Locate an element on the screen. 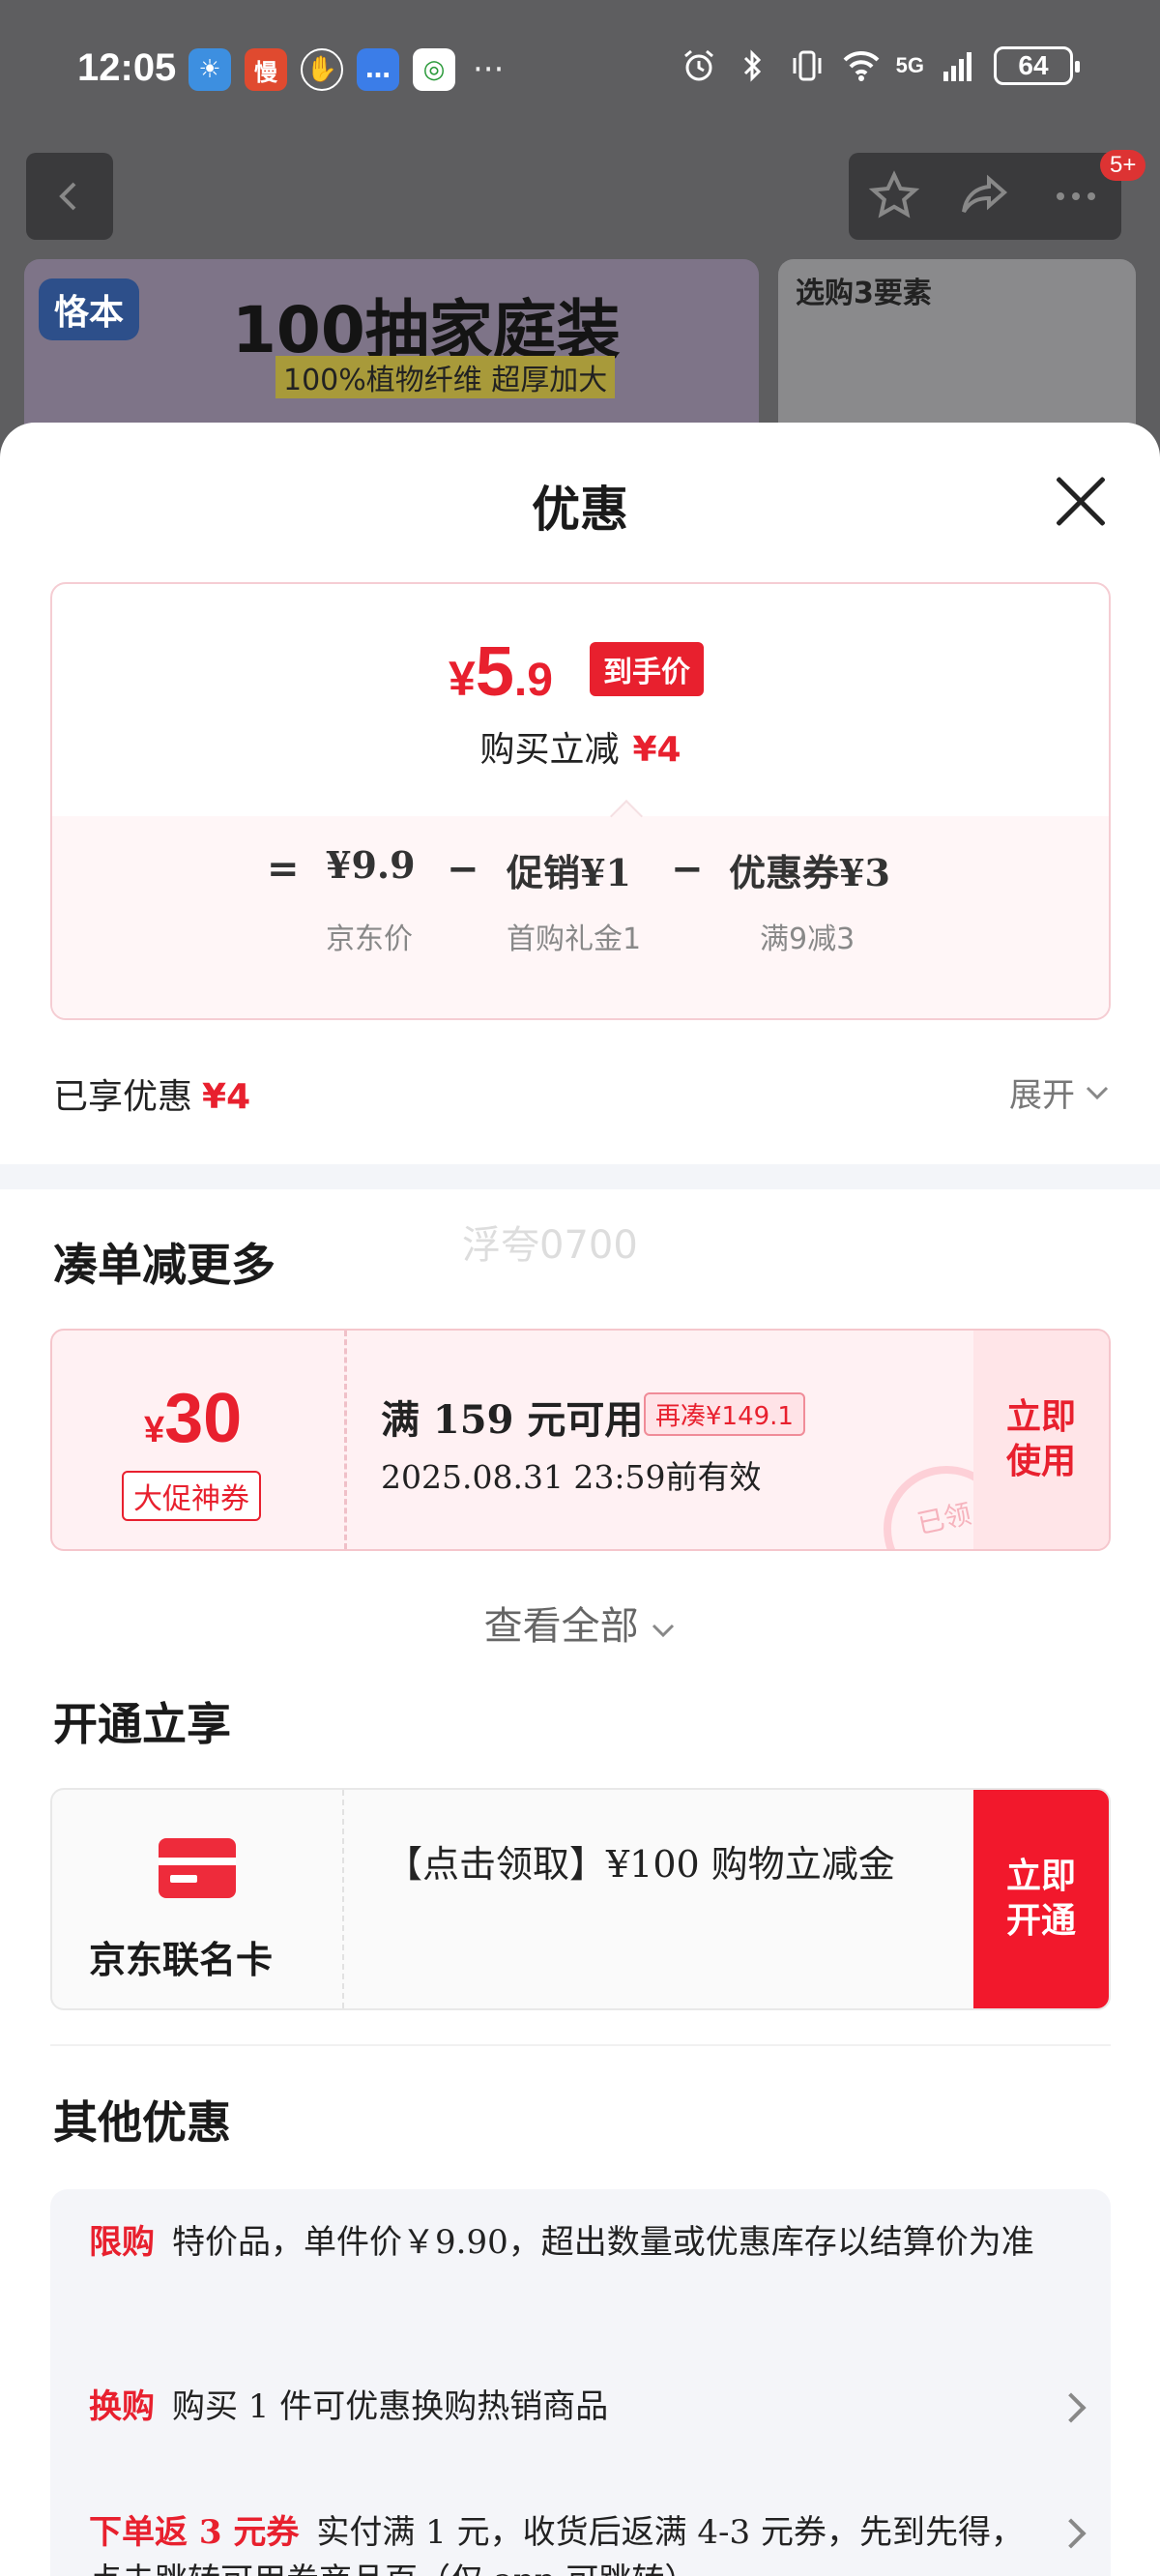  brand-logo: 恪本 is located at coordinates (89, 309).